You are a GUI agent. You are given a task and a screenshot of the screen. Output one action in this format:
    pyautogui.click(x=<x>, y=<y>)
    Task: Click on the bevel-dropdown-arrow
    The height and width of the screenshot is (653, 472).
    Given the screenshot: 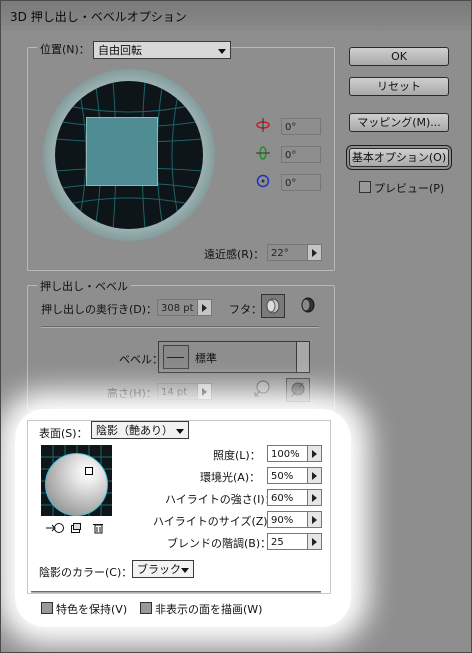 What is the action you would take?
    pyautogui.click(x=302, y=357)
    